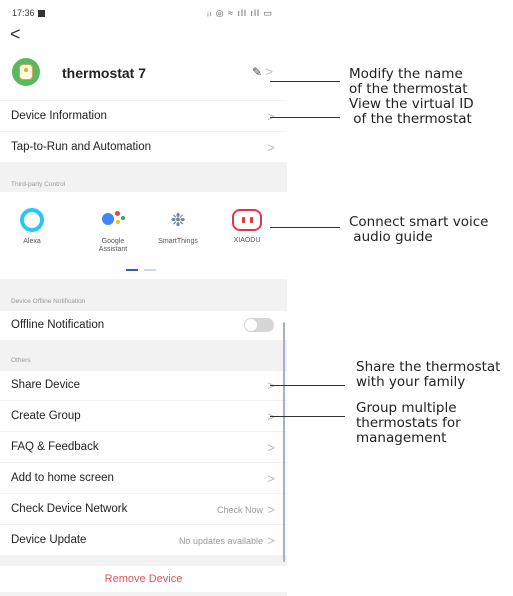 The width and height of the screenshot is (513, 596). What do you see at coordinates (419, 229) in the screenshot?
I see `annotation-voice-guide: Connect smart voice audio guide` at bounding box center [419, 229].